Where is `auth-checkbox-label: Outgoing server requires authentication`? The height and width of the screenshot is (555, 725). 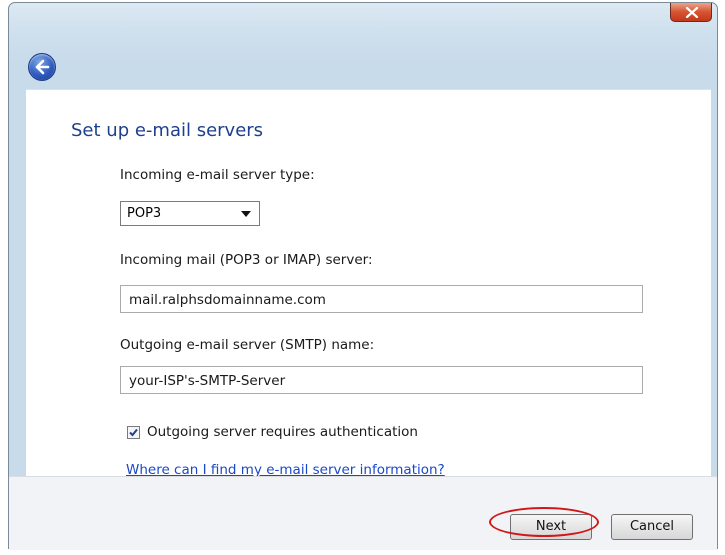
auth-checkbox-label: Outgoing server requires authentication is located at coordinates (282, 432).